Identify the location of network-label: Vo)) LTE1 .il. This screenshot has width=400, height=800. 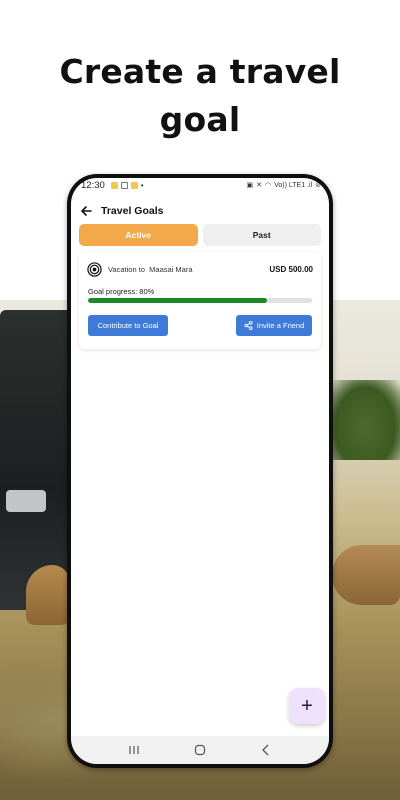
(293, 185).